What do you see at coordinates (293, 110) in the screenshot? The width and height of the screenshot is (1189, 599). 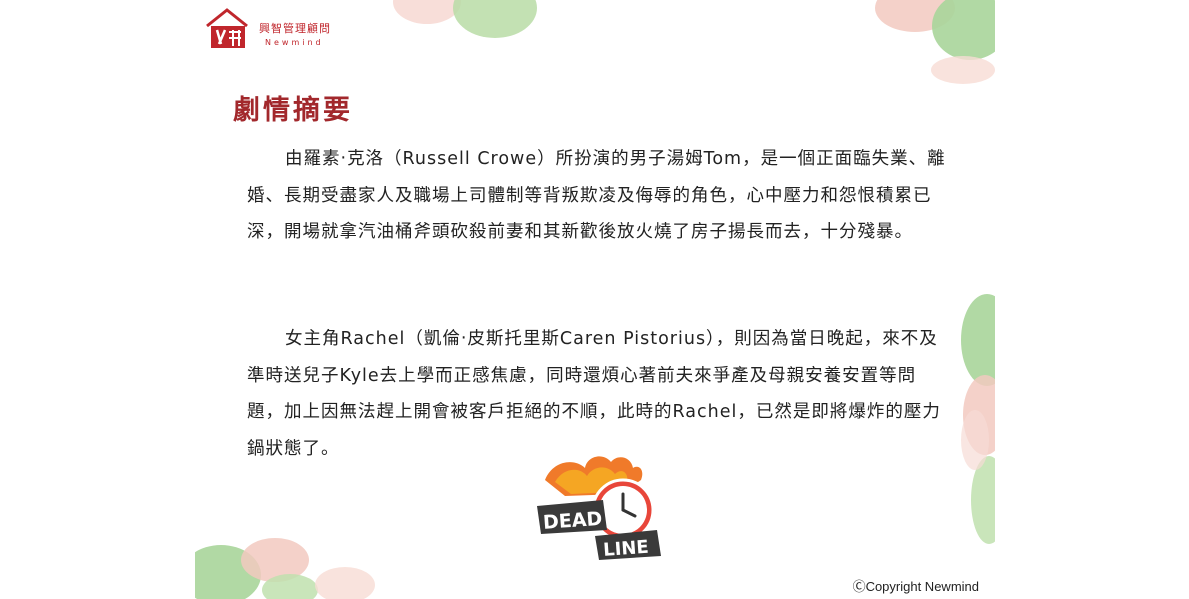 I see `page-title: 劇情摘要` at bounding box center [293, 110].